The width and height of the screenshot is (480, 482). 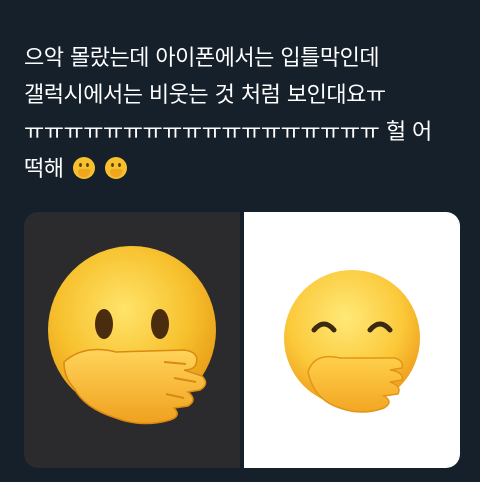 I want to click on tweet-line-4: 떡해, so click(x=244, y=169).